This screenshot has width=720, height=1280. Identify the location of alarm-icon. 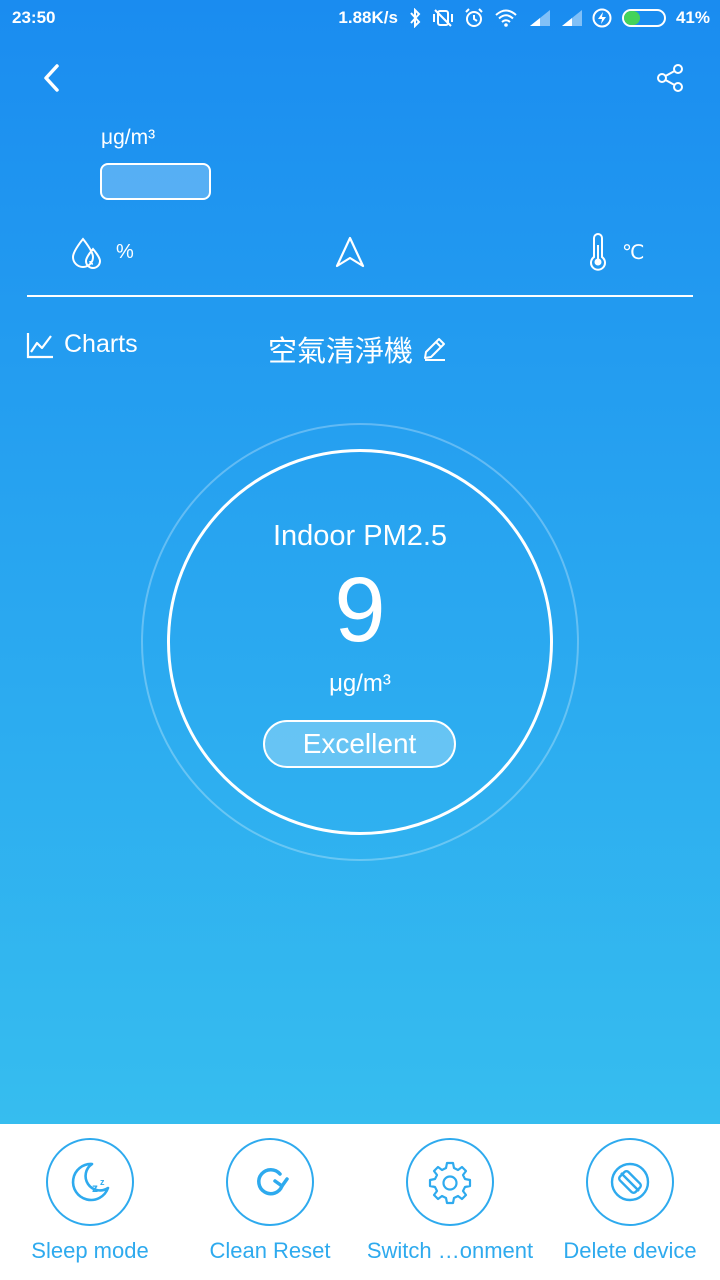
(474, 18).